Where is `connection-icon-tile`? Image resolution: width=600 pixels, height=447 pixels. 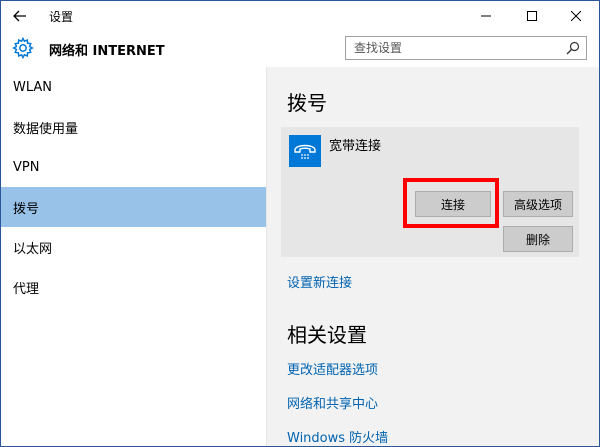
connection-icon-tile is located at coordinates (305, 151).